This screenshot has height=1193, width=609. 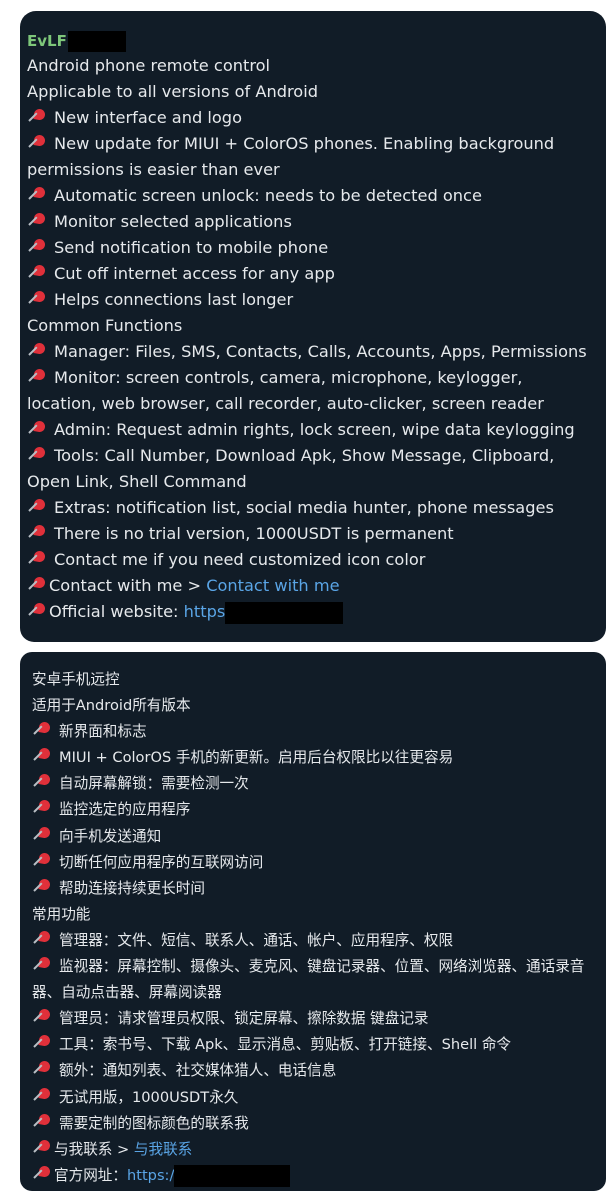 I want to click on line-text: New interface and logo, so click(x=148, y=117).